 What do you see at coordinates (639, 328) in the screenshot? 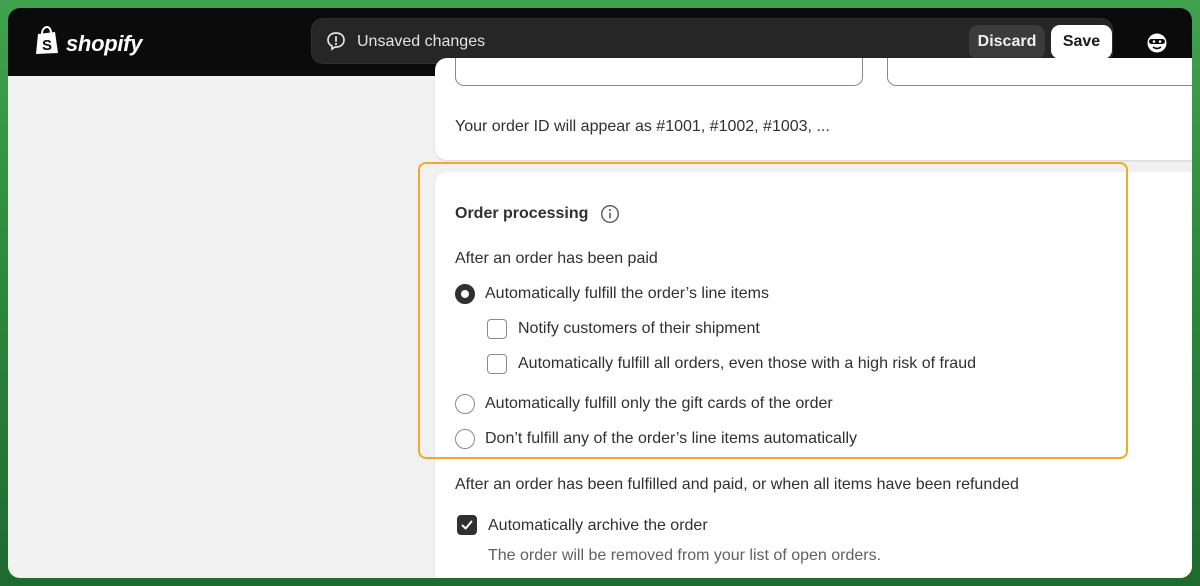
I see `checkbox-label-notify-customers: Notify customers of their shipment` at bounding box center [639, 328].